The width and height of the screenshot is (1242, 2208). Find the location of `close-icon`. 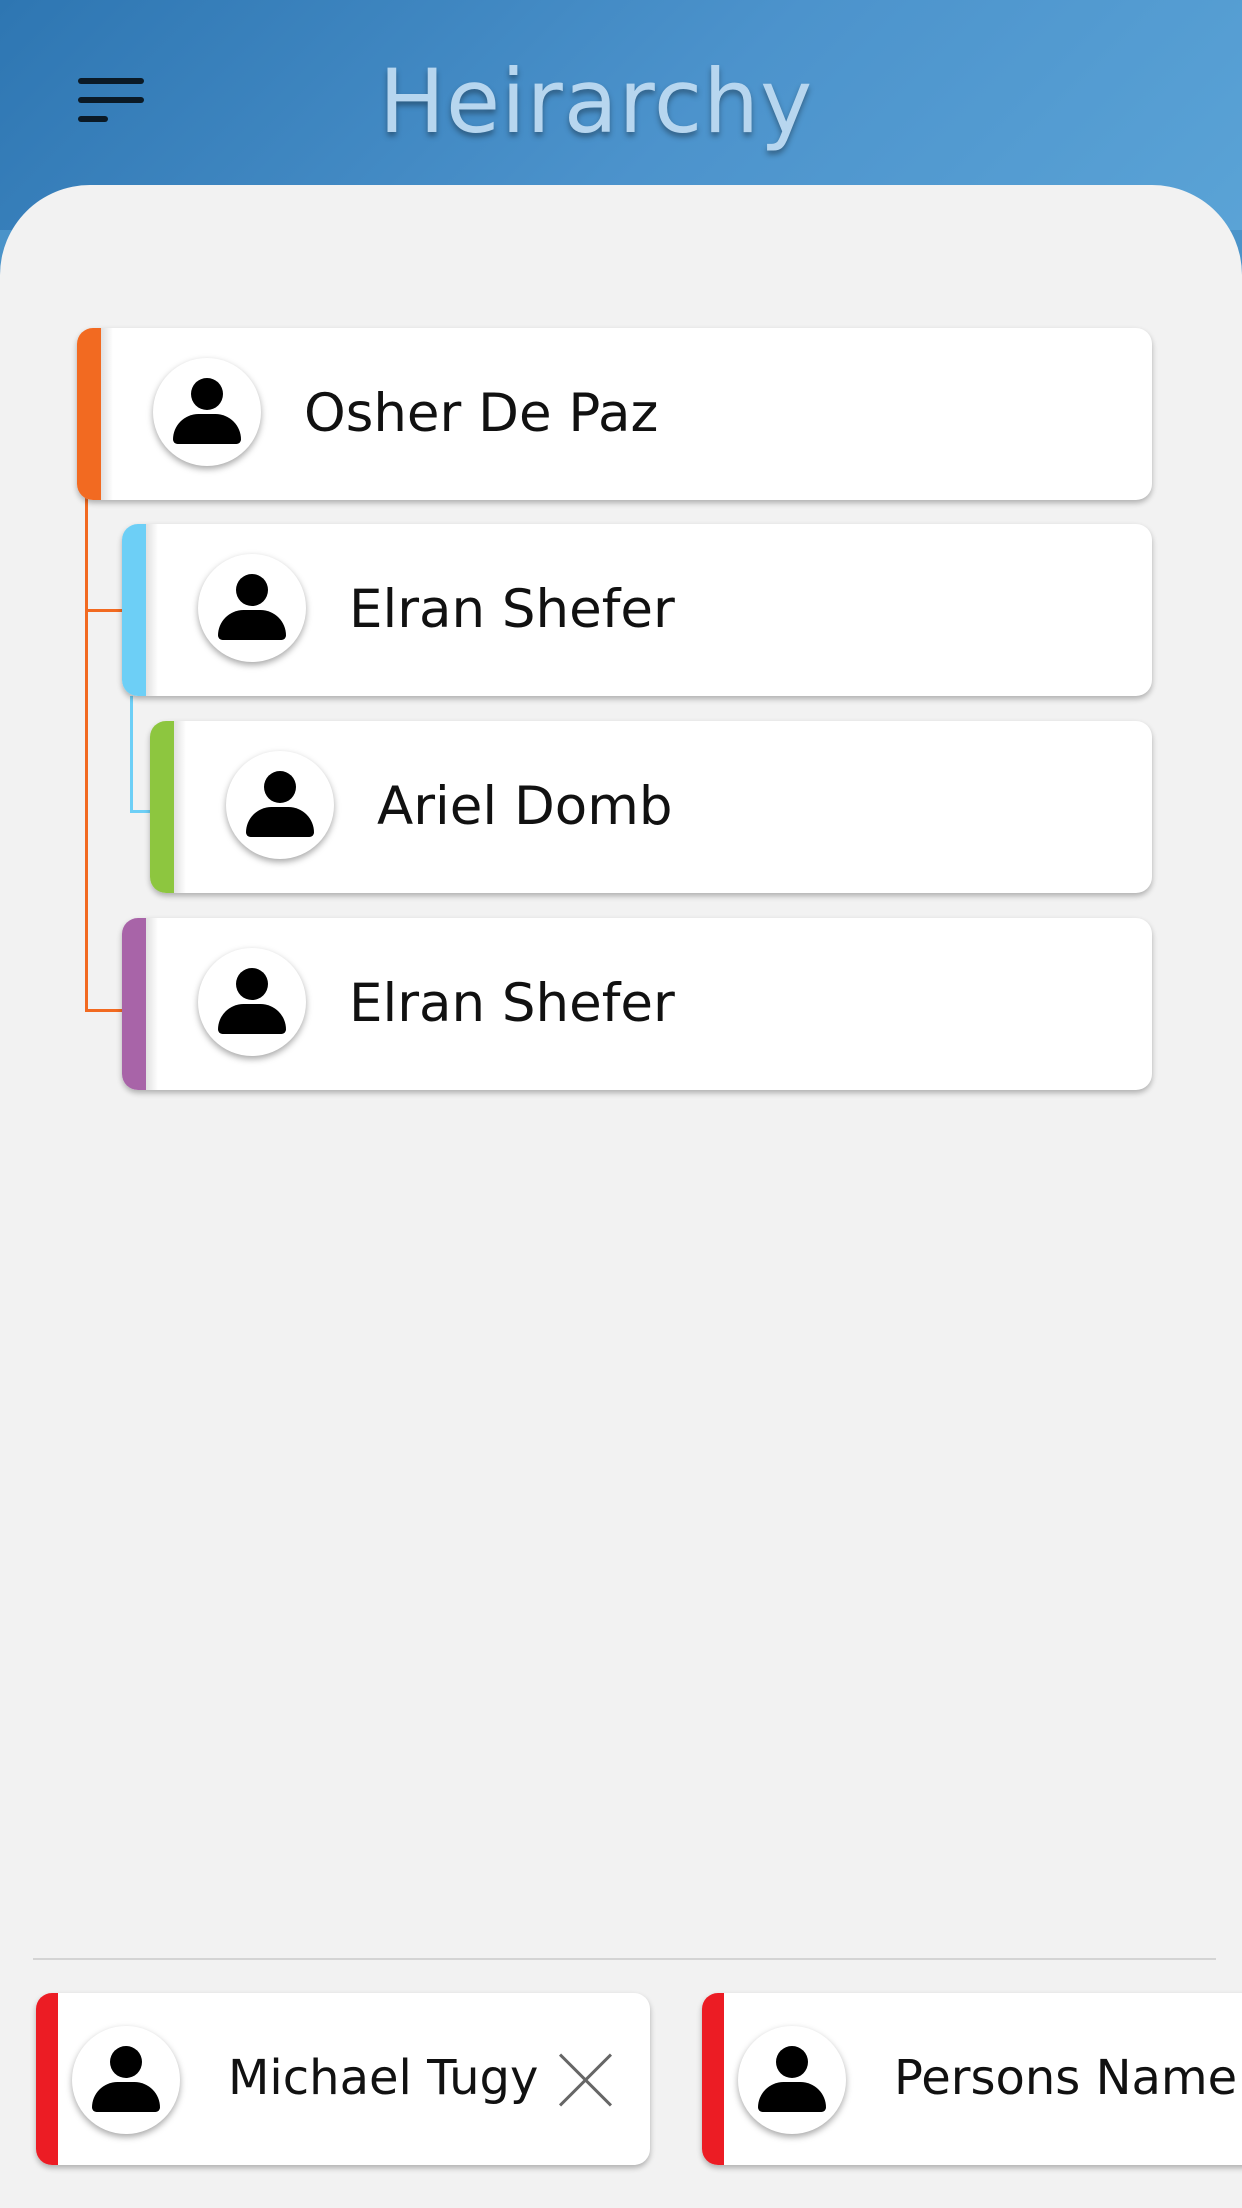

close-icon is located at coordinates (586, 2080).